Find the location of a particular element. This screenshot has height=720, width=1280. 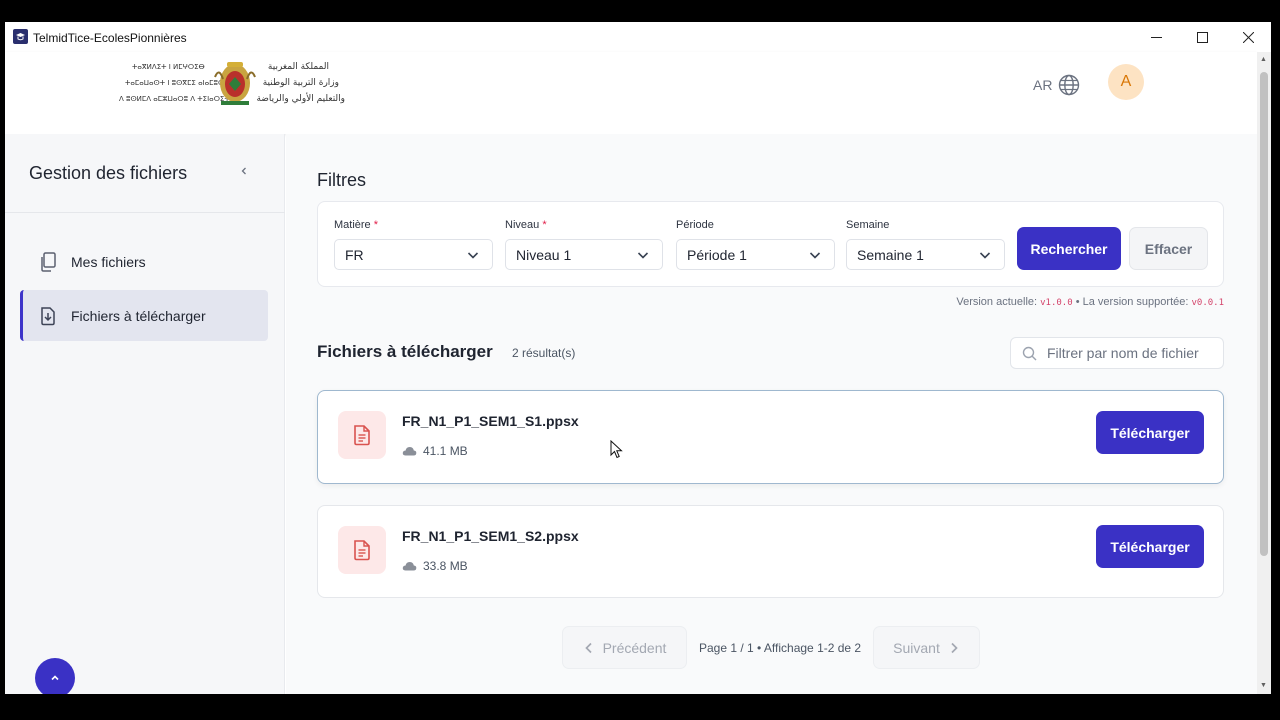

scroll-to-top-button is located at coordinates (55, 676).